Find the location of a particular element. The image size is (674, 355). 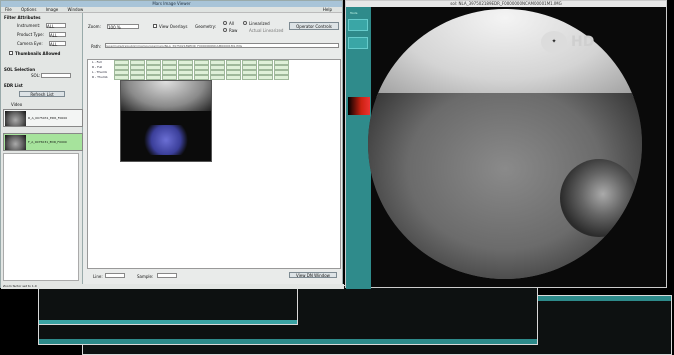

path-label: Path: is located at coordinates (96, 46).